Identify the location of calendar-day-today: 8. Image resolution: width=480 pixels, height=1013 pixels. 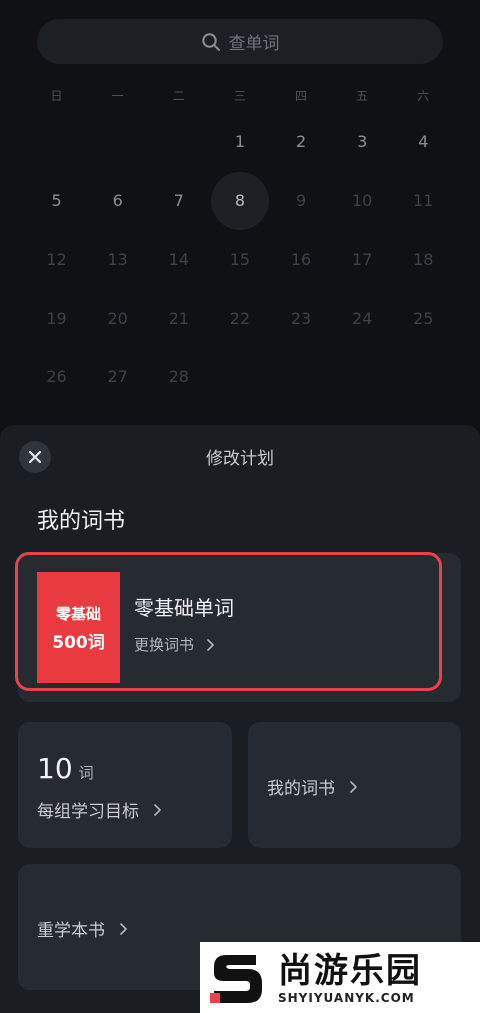
(239, 201).